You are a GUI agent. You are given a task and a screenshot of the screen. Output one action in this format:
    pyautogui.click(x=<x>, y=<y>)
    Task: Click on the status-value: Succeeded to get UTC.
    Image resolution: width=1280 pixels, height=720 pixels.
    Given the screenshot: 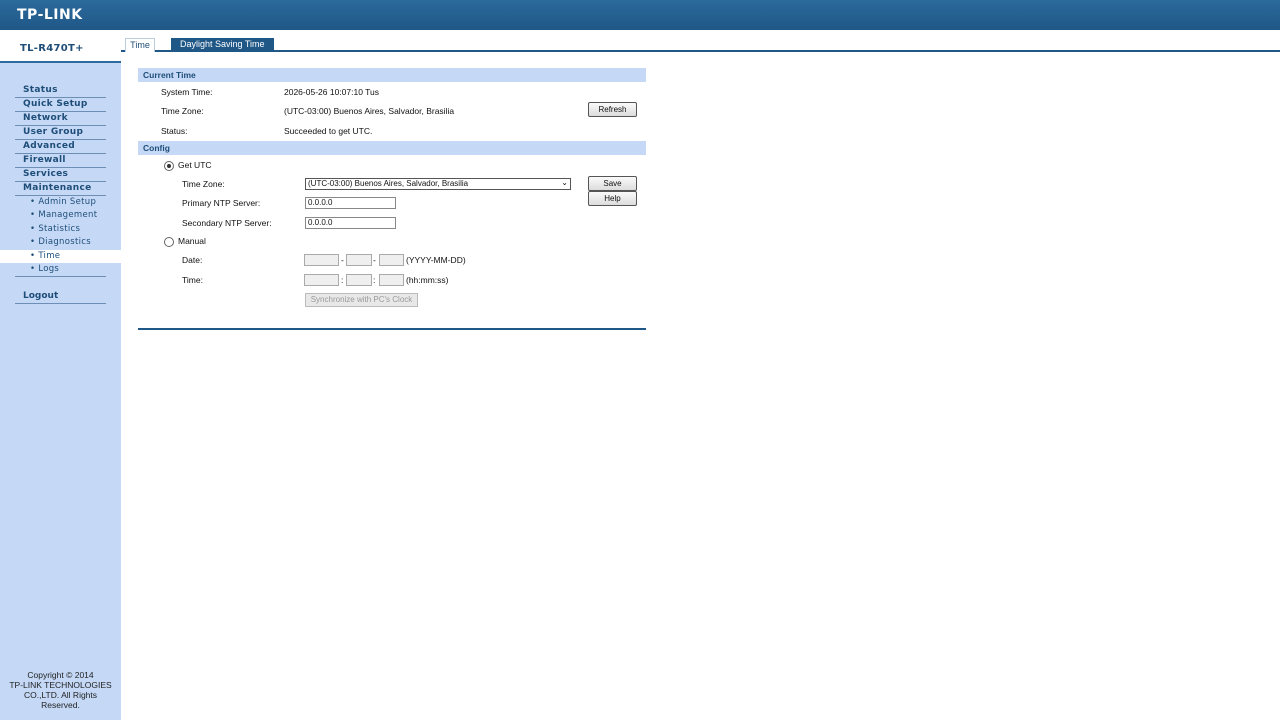 What is the action you would take?
    pyautogui.click(x=328, y=130)
    